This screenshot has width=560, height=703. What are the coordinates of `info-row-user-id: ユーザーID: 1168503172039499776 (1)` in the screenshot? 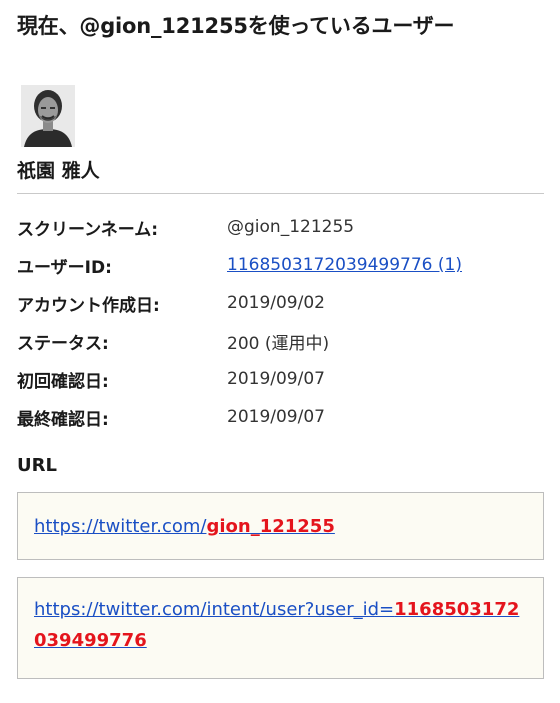 It's located at (280, 265).